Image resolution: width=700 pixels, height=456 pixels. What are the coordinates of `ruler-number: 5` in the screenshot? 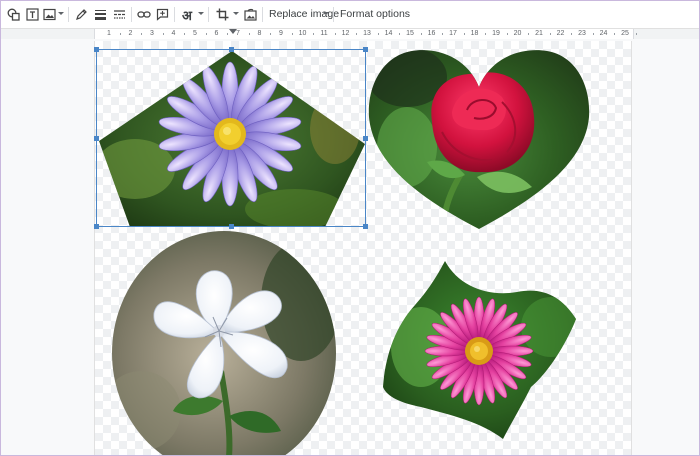 It's located at (195, 33).